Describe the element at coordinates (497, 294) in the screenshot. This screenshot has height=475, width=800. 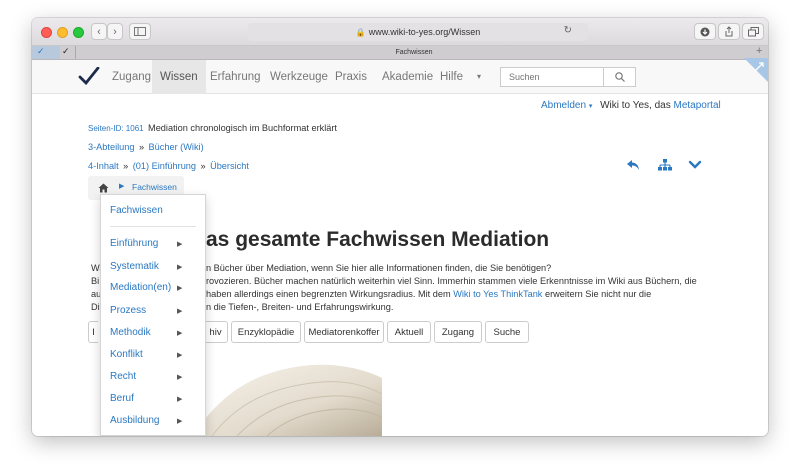
I see `thinktank-link: Wiki to Yes ThinkTank` at that location.